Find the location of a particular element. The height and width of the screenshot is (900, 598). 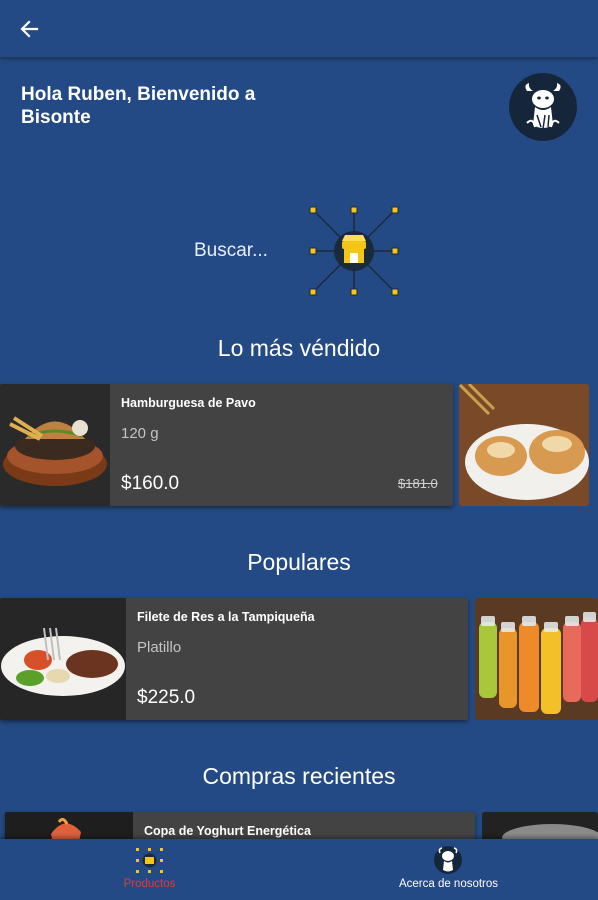

app-bar is located at coordinates (299, 28).